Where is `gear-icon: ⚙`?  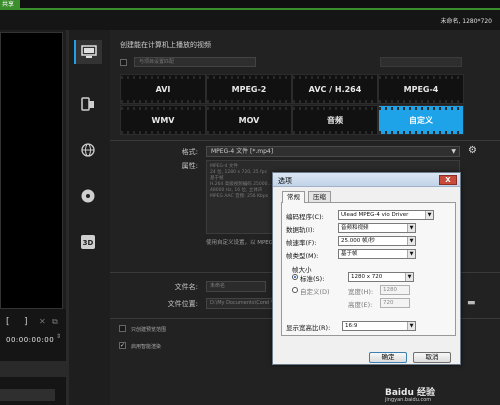 gear-icon: ⚙ is located at coordinates (472, 150).